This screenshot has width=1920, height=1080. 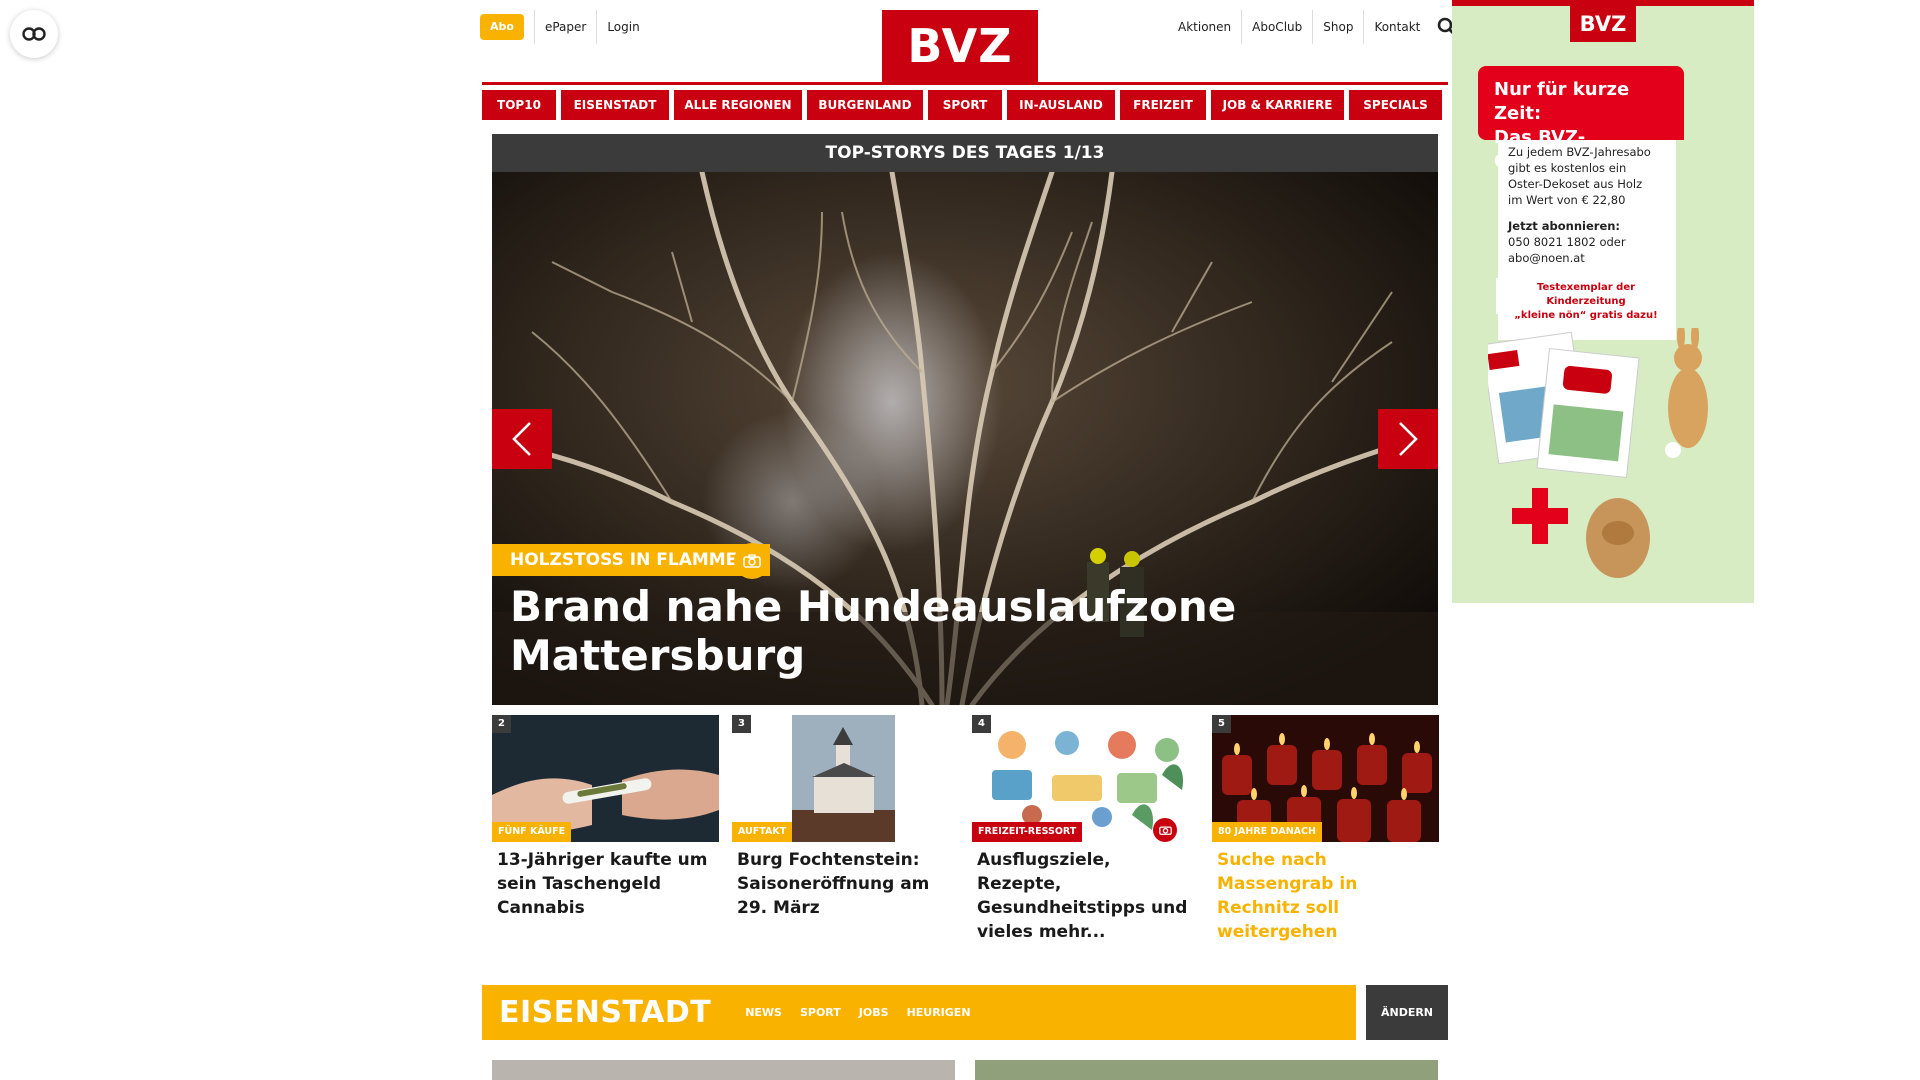 What do you see at coordinates (1085, 778) in the screenshot?
I see `story-image: 4 FREIZEIT-RESSORT` at bounding box center [1085, 778].